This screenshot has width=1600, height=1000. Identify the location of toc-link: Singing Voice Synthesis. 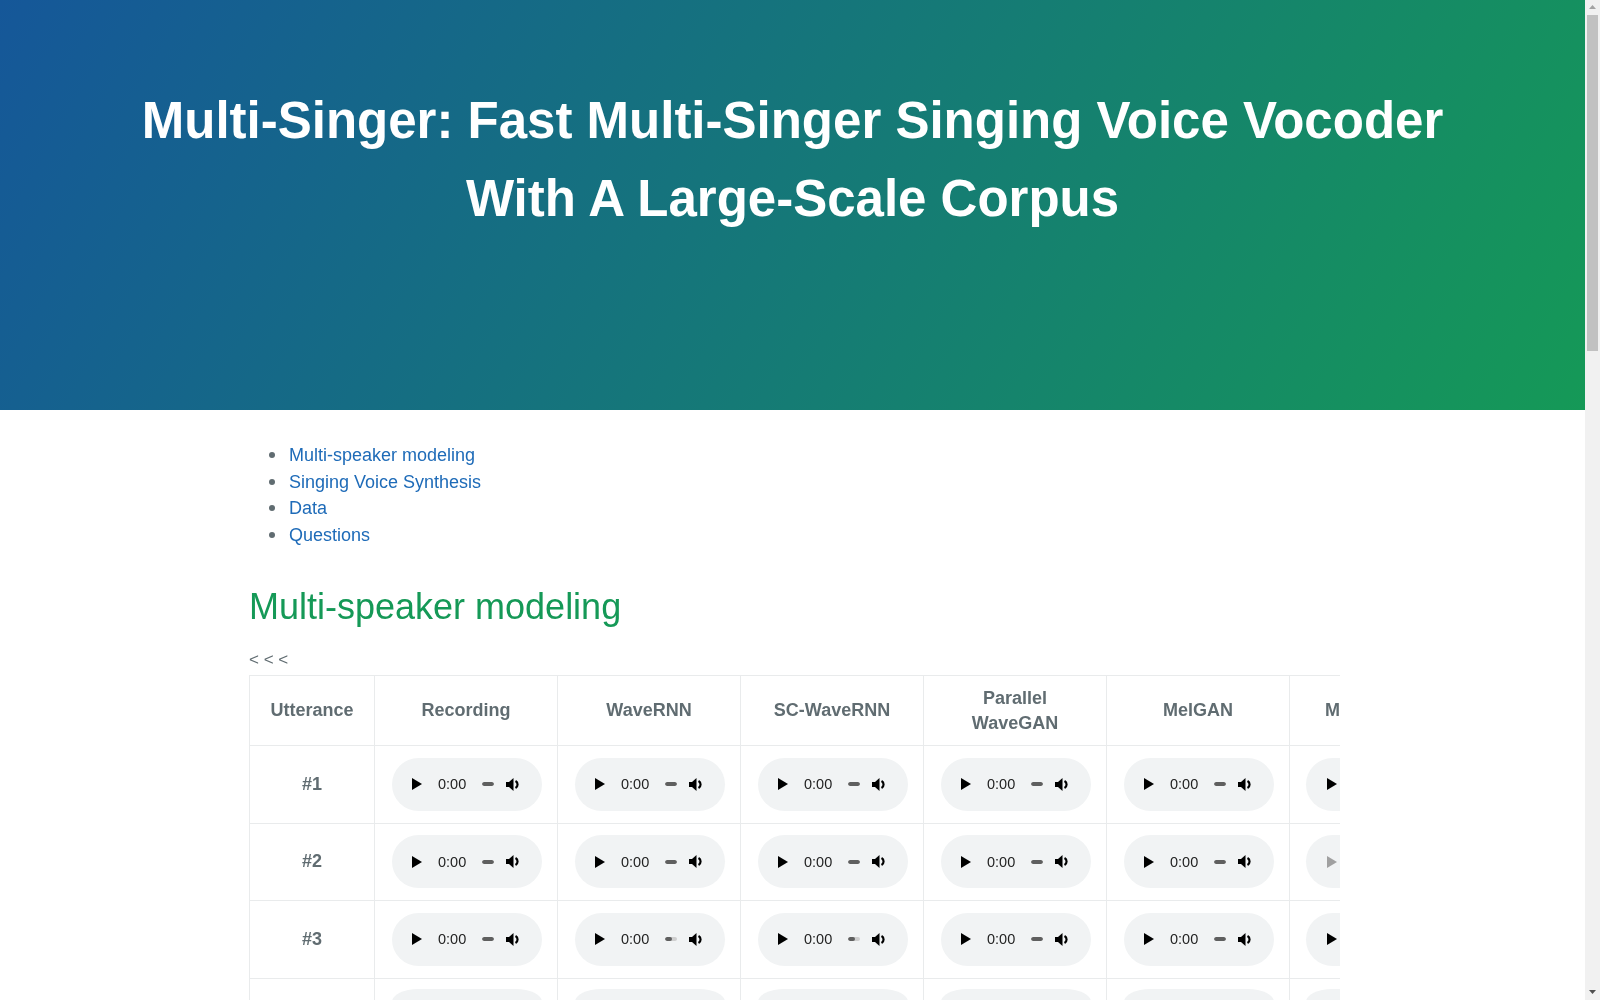
(385, 481).